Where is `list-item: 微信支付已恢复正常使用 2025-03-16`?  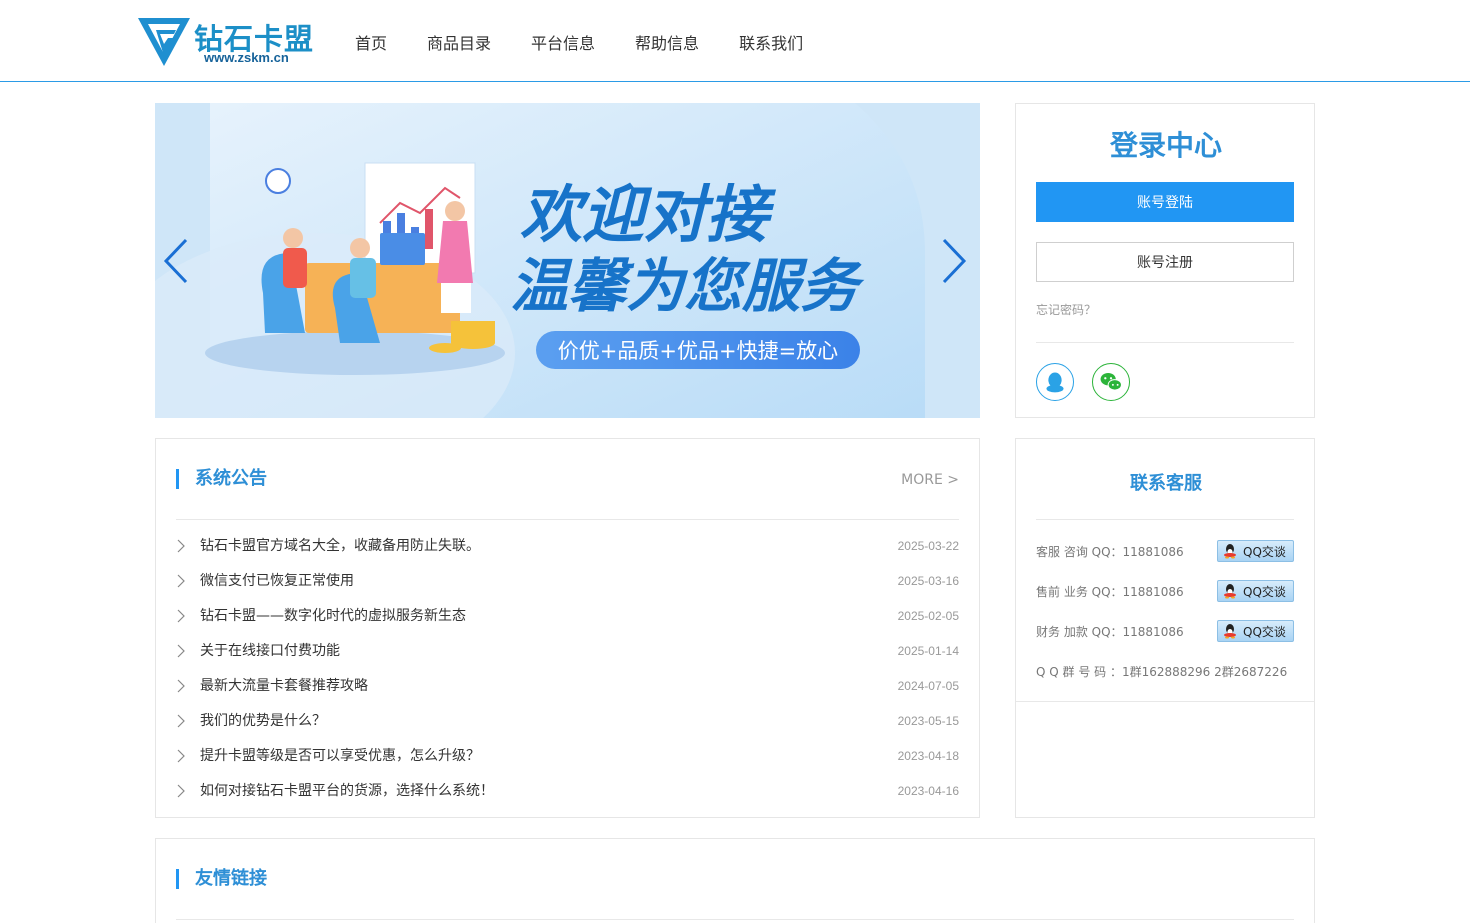 list-item: 微信支付已恢复正常使用 2025-03-16 is located at coordinates (567, 583).